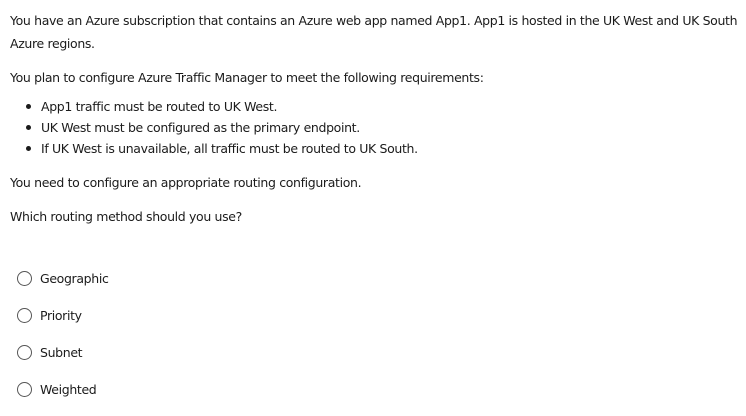 The image size is (746, 416). Describe the element at coordinates (159, 106) in the screenshot. I see `requirement-text: App1 traffic must be routed to UK West.` at that location.